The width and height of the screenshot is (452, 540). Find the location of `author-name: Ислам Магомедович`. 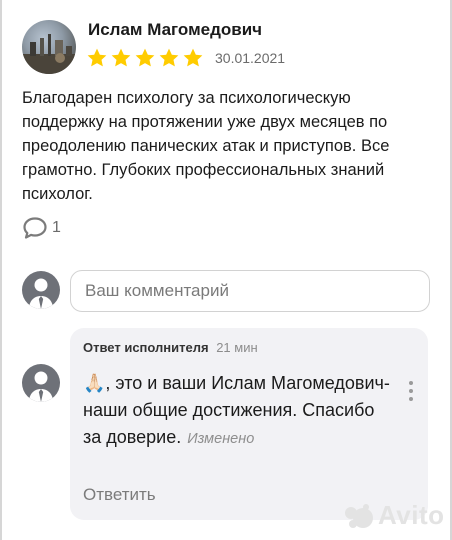

author-name: Ислам Магомедович is located at coordinates (175, 30).